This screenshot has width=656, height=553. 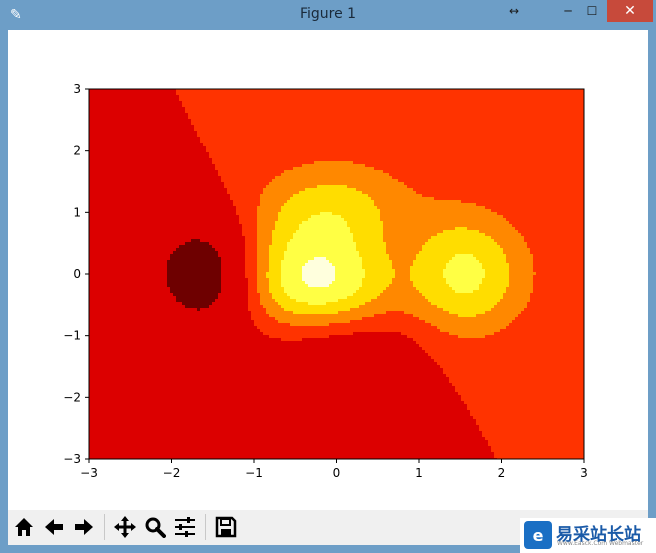 What do you see at coordinates (328, 15) in the screenshot?
I see `title-bar: ✎ Figure 1 ↔ ─ ☐ ✕` at bounding box center [328, 15].